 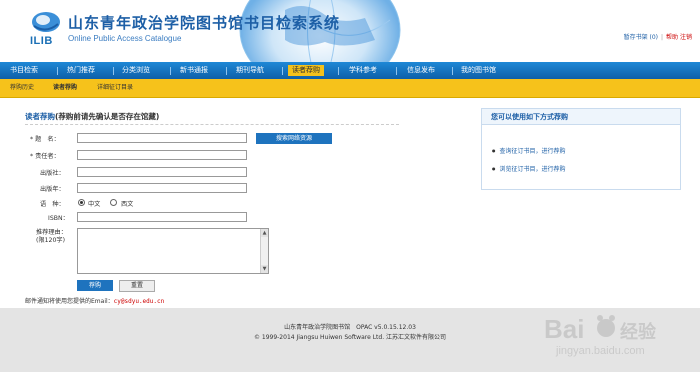 I want to click on side-panel: 您可以使用如下方式荐购 查询征订书目，进行荐购 浏览征订书目，进行荐购, so click(x=581, y=149).